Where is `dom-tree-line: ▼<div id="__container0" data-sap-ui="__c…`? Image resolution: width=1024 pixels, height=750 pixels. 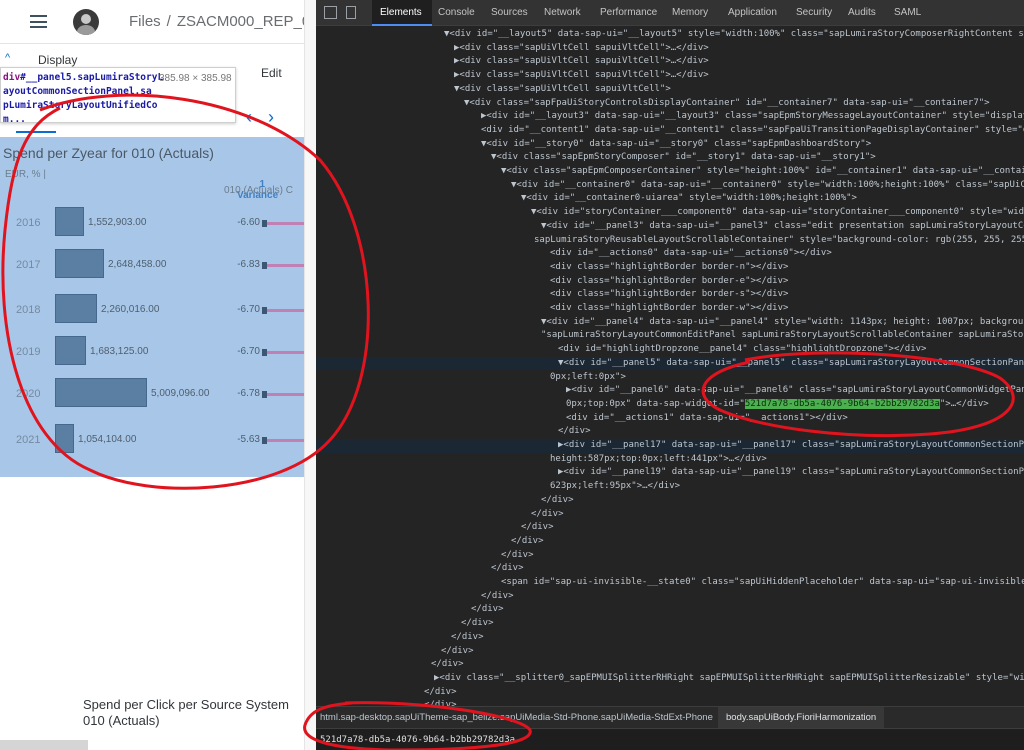 dom-tree-line: ▼<div id="__container0" data-sap-ui="__c… is located at coordinates (670, 186).